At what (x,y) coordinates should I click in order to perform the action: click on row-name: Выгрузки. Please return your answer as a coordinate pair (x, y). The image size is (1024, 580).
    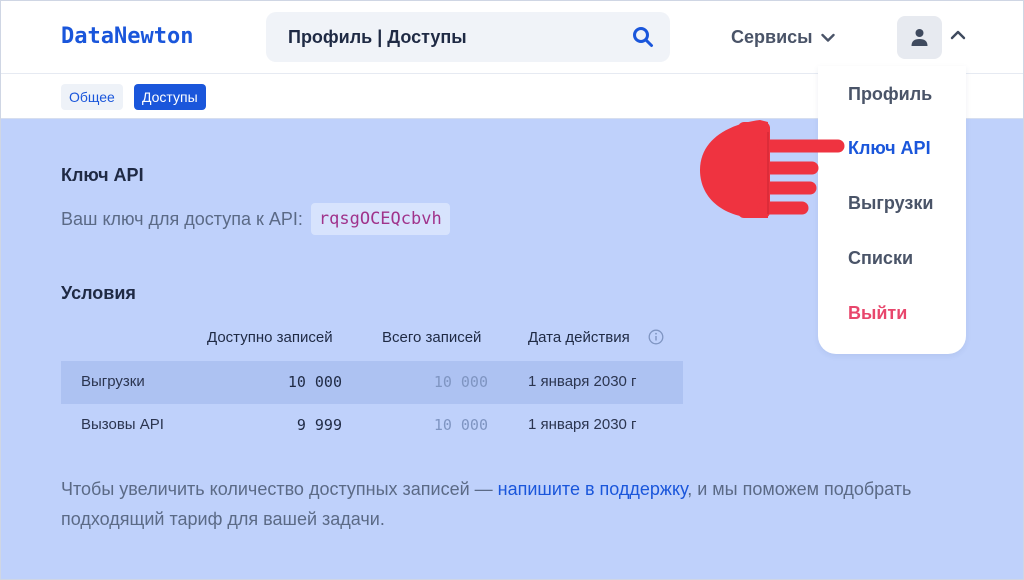
    Looking at the image, I should click on (113, 381).